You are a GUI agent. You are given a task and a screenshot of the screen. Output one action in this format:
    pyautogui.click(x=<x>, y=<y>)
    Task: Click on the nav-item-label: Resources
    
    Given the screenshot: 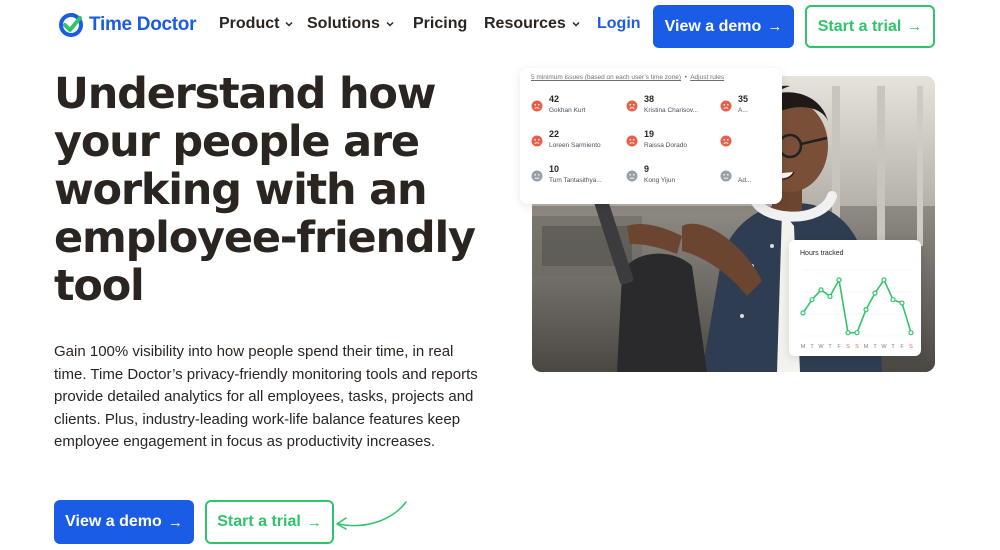 What is the action you would take?
    pyautogui.click(x=525, y=23)
    